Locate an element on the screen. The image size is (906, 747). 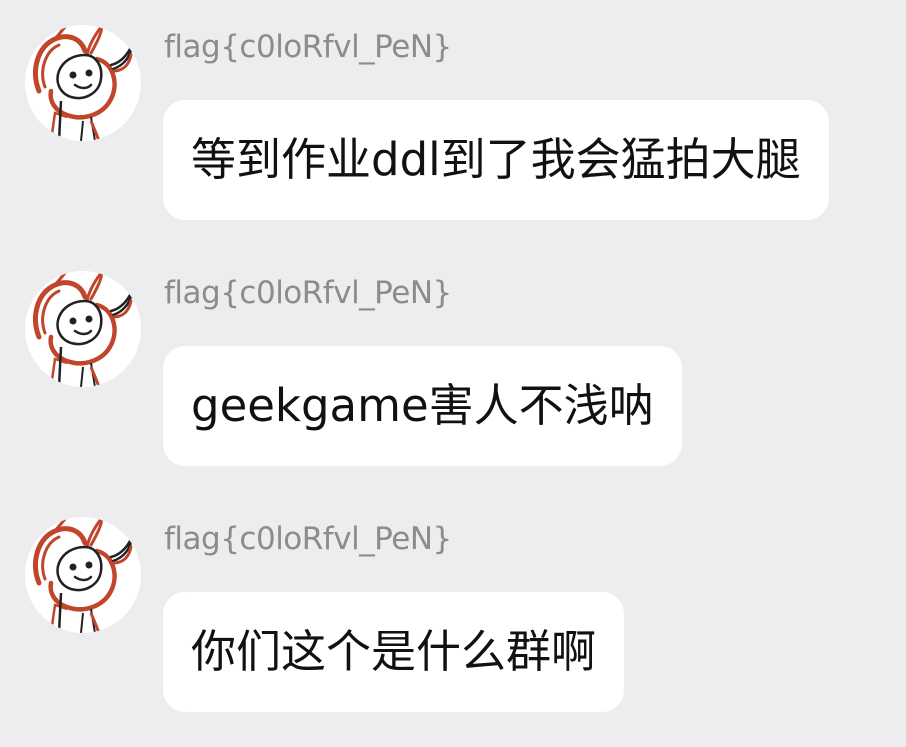
message-bubble: geekgame害人不浅呐 is located at coordinates (422, 406).